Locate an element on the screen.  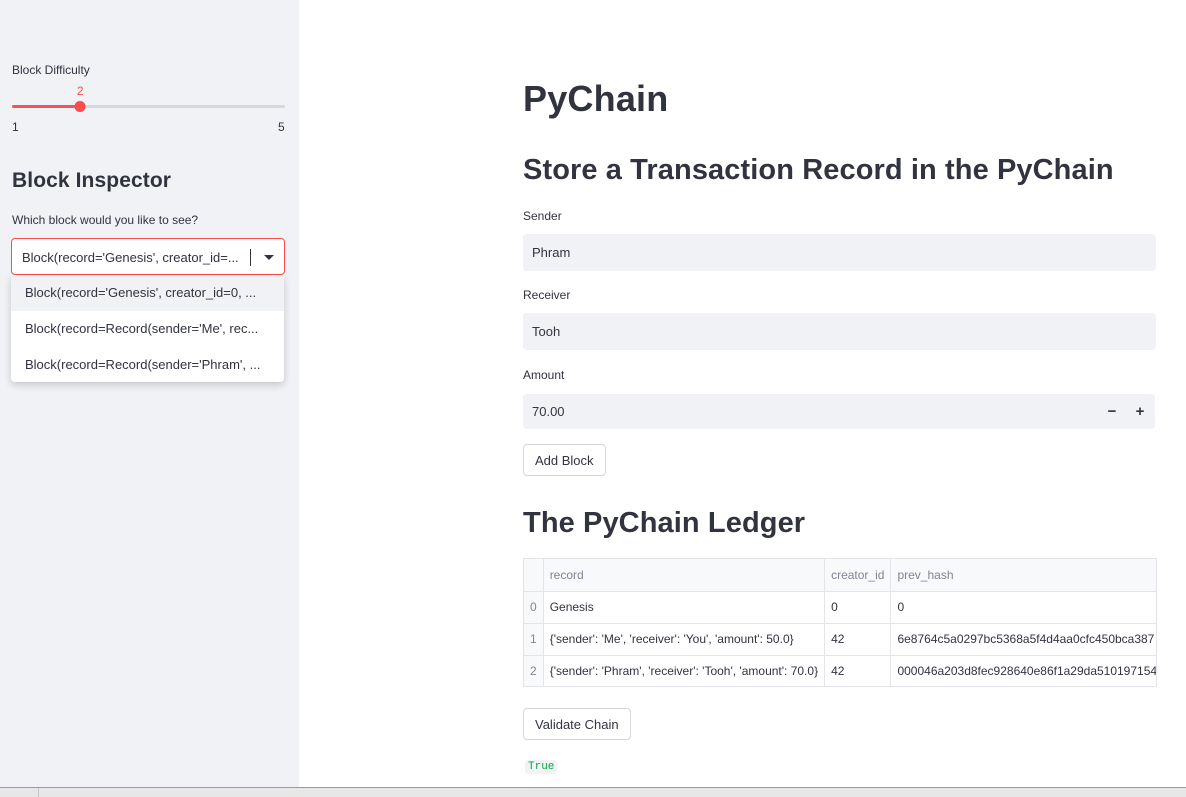
difficulty-slider-thumb is located at coordinates (80, 106).